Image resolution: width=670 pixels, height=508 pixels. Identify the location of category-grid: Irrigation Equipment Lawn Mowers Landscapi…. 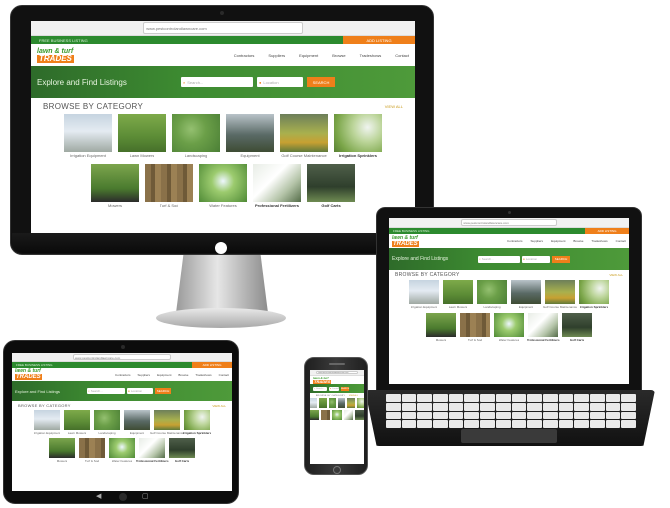
(122, 436).